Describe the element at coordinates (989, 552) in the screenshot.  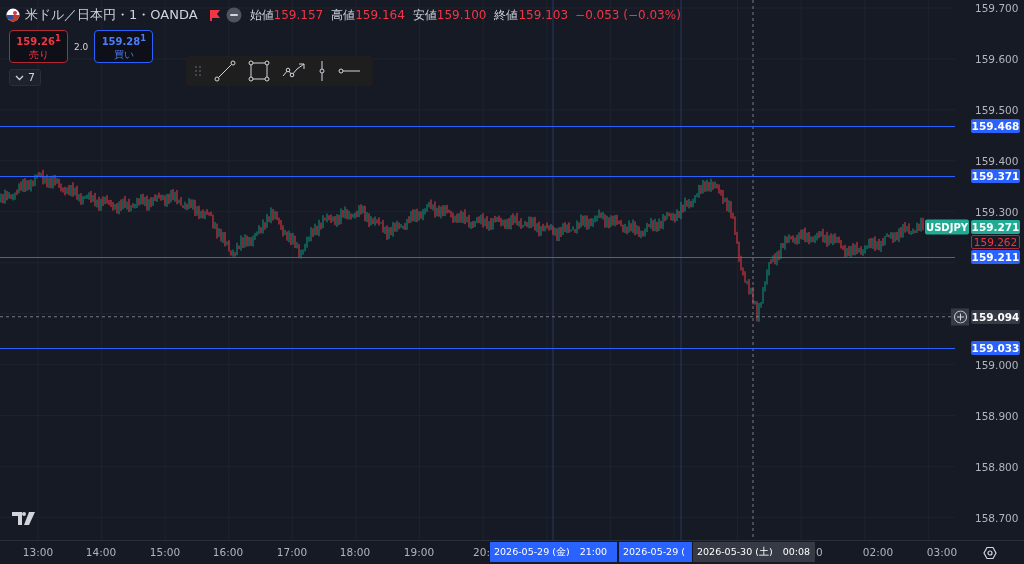
I see `settings-icon` at that location.